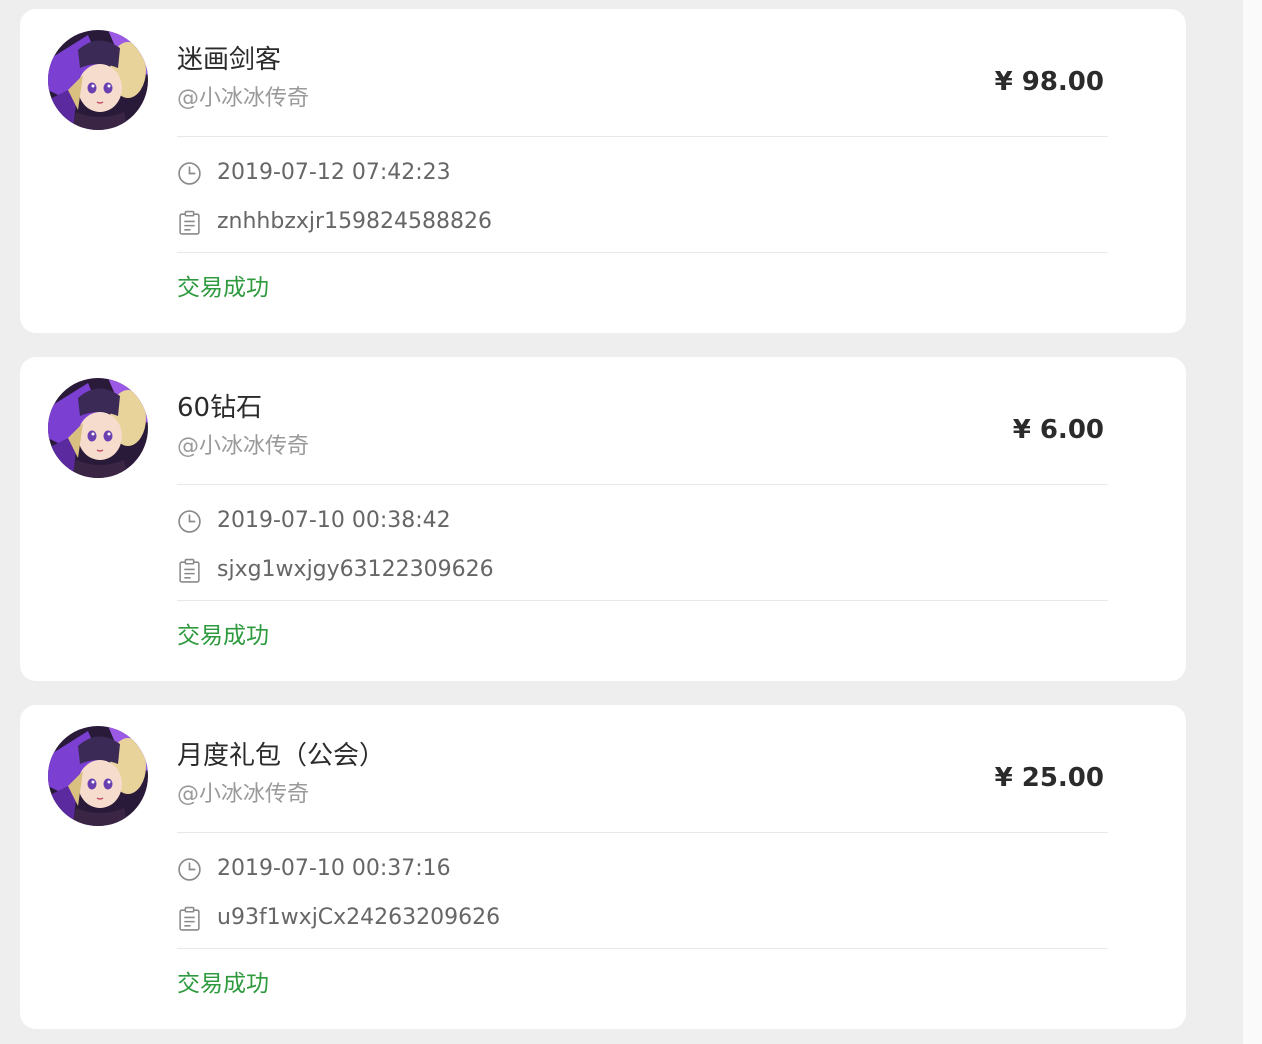  Describe the element at coordinates (1252, 522) in the screenshot. I see `scrollbar-track` at that location.